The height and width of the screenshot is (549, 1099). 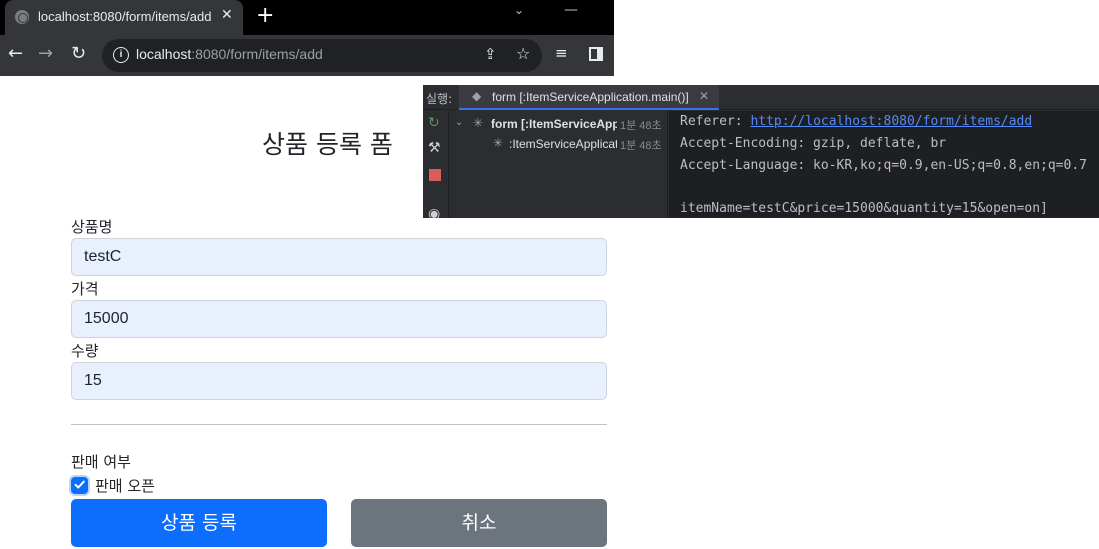 I want to click on eye-icon: ◉, so click(x=434, y=212).